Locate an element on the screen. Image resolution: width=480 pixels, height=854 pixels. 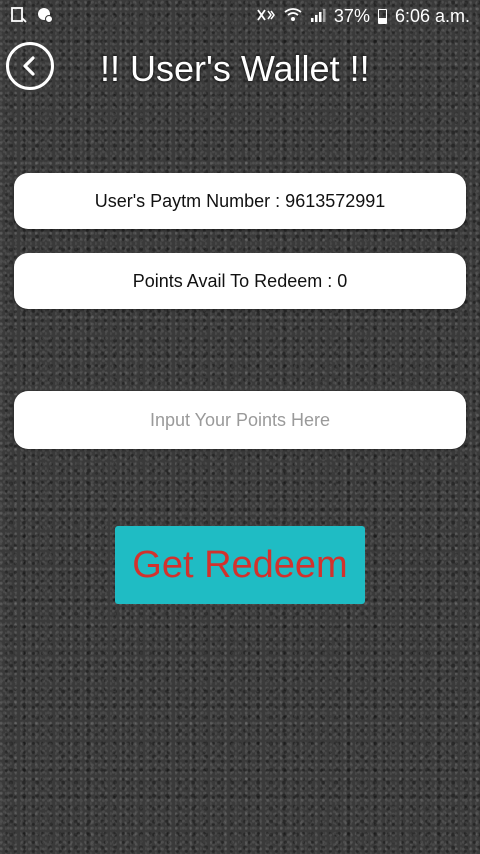
paytm-number-card: User's Paytm Number : 9613572991 is located at coordinates (240, 201).